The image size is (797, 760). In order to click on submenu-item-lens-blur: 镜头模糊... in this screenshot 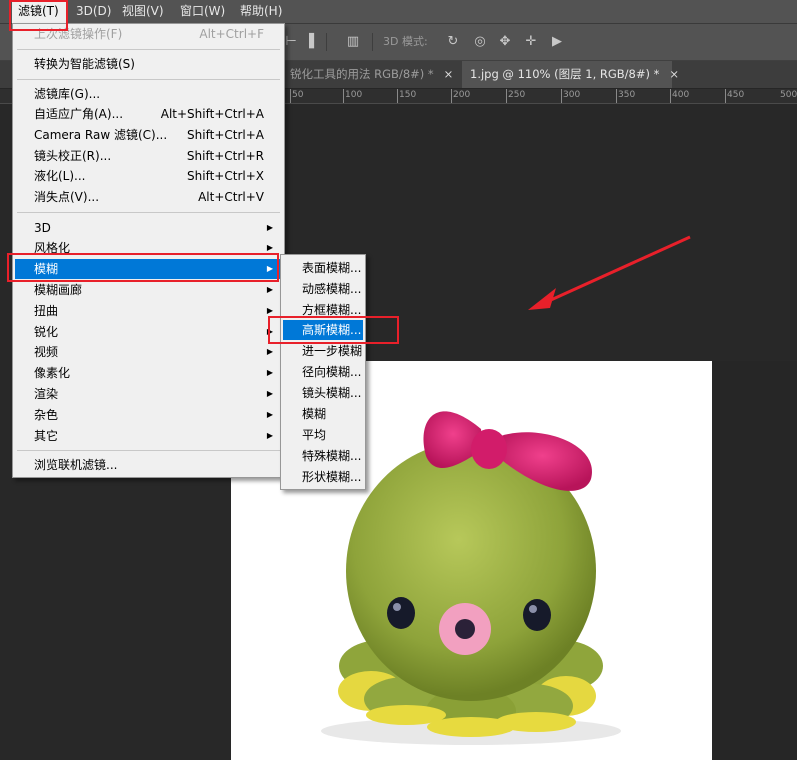, I will do `click(323, 393)`.